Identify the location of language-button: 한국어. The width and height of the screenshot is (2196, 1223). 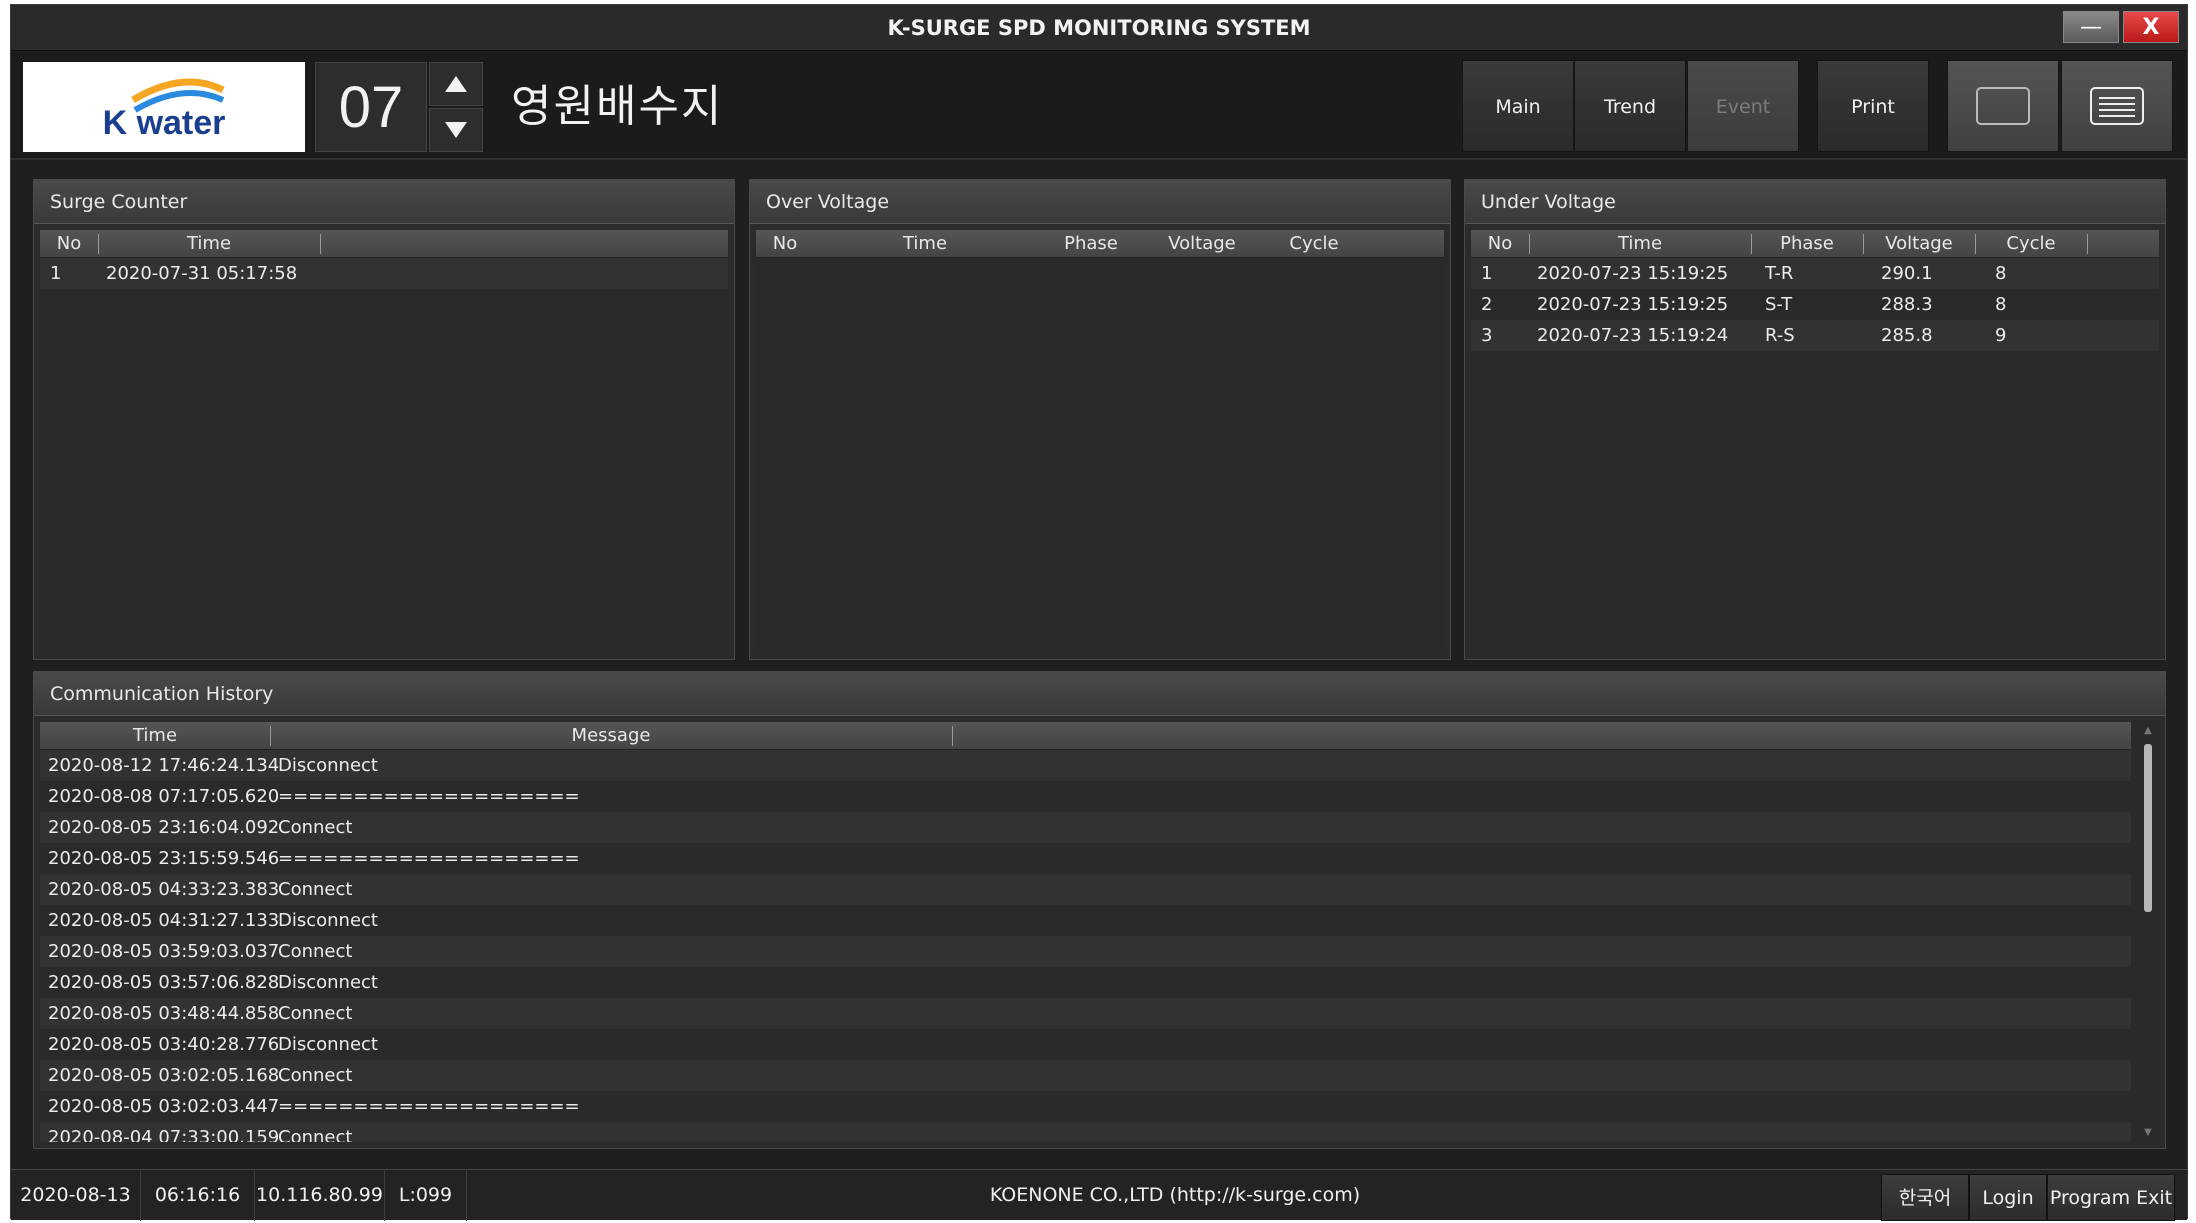
(1925, 1197).